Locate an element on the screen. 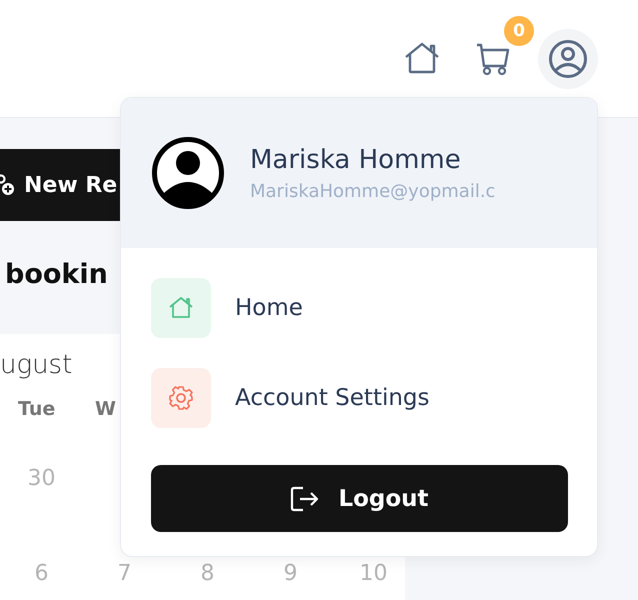 The image size is (638, 600). user-email: MariskaHomme@yopmail.c is located at coordinates (373, 191).